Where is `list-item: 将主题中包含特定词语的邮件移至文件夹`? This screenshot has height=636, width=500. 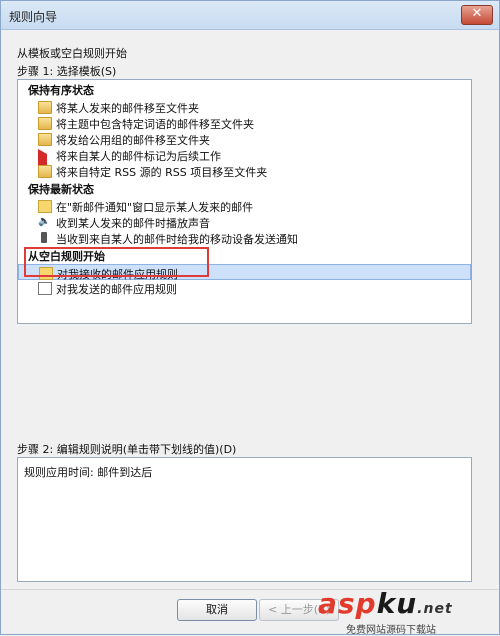
list-item: 将主题中包含特定词语的邮件移至文件夹 is located at coordinates (244, 123).